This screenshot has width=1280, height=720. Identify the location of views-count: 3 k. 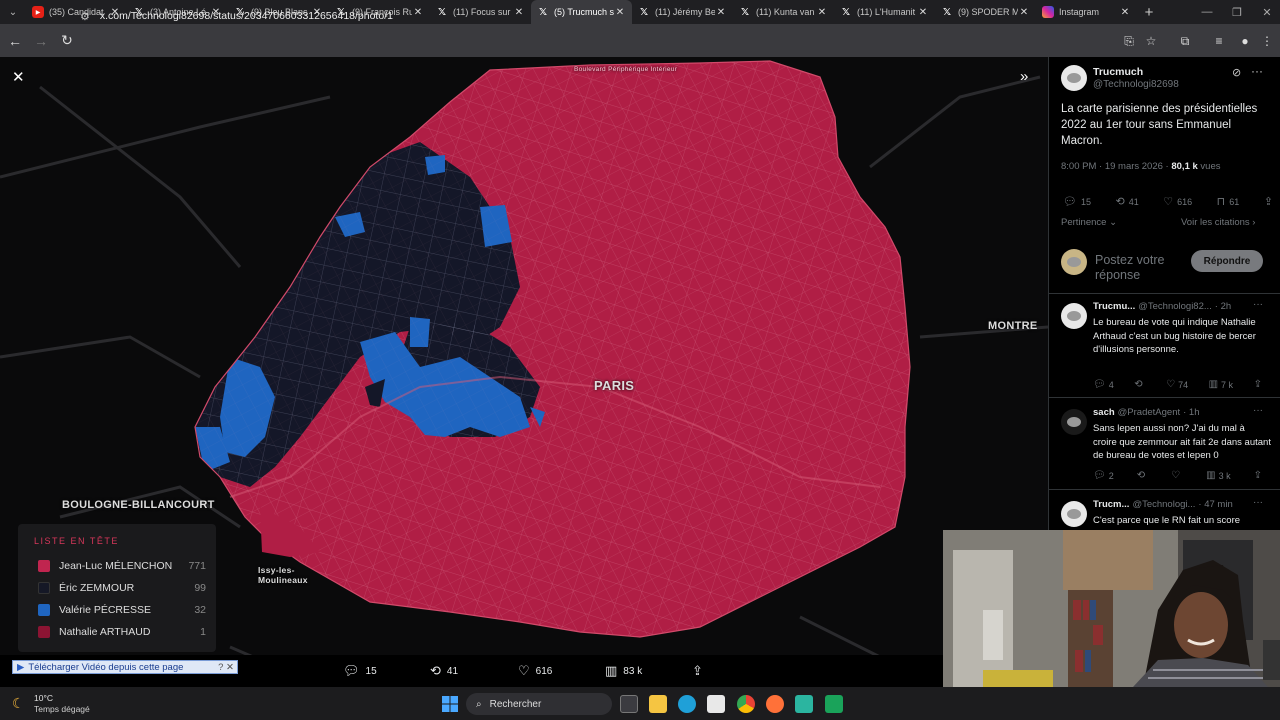
(1224, 475).